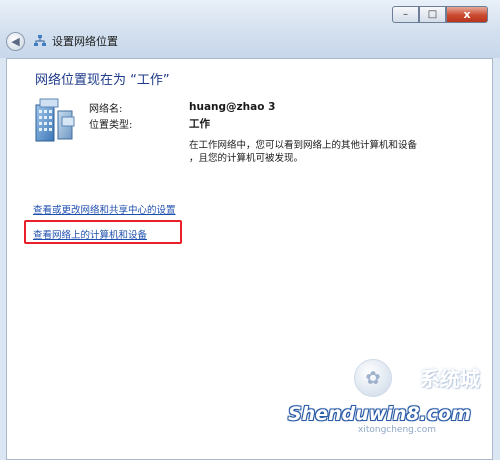 Image resolution: width=500 pixels, height=460 pixels. I want to click on location-type-label: 位置类型:, so click(111, 125).